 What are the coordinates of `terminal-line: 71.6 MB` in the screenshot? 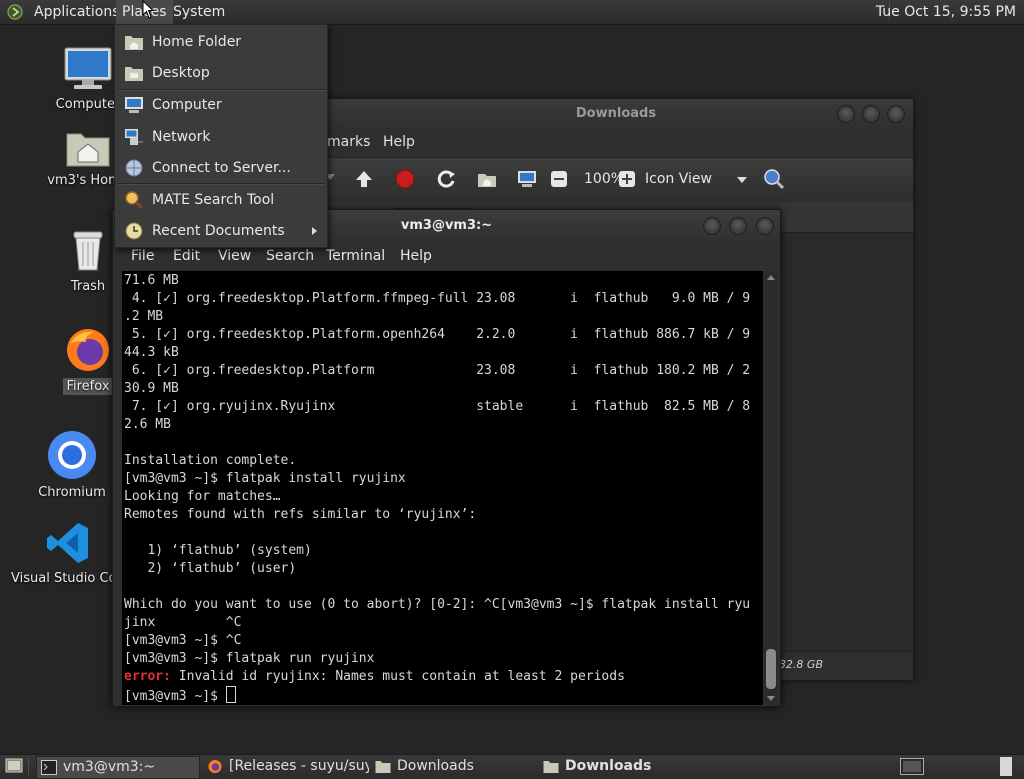 It's located at (151, 280).